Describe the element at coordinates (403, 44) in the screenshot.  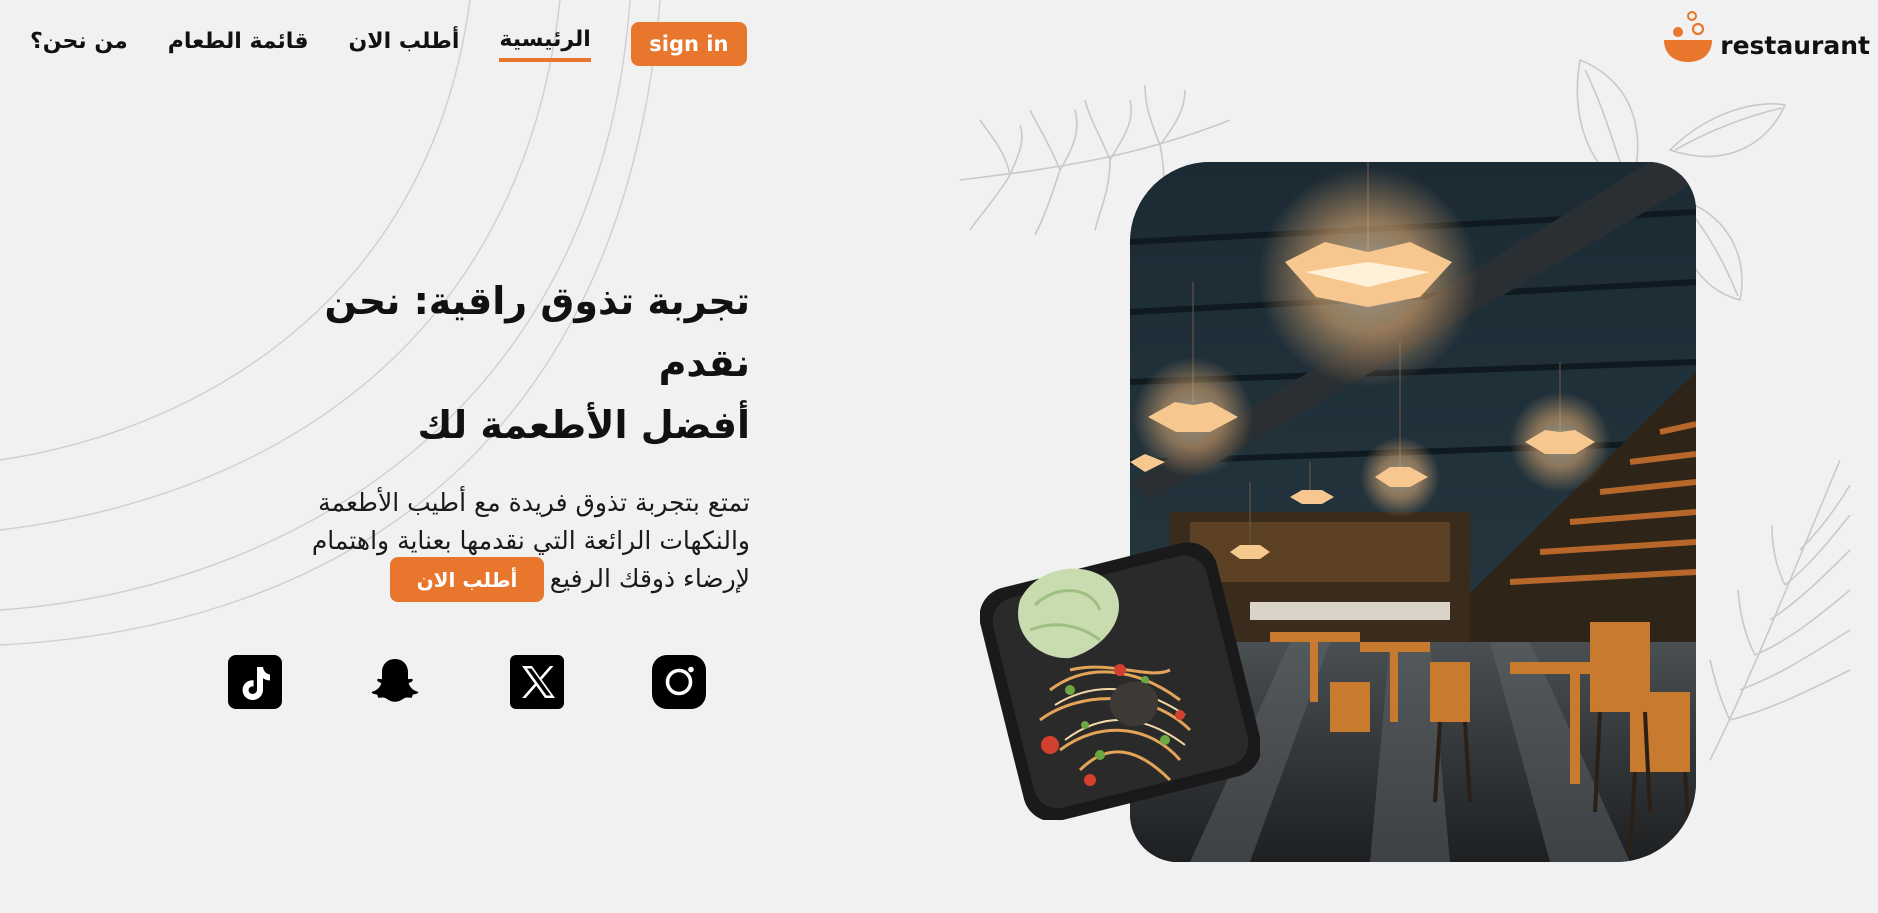
I see `nav-link-order: أطلب الان` at that location.